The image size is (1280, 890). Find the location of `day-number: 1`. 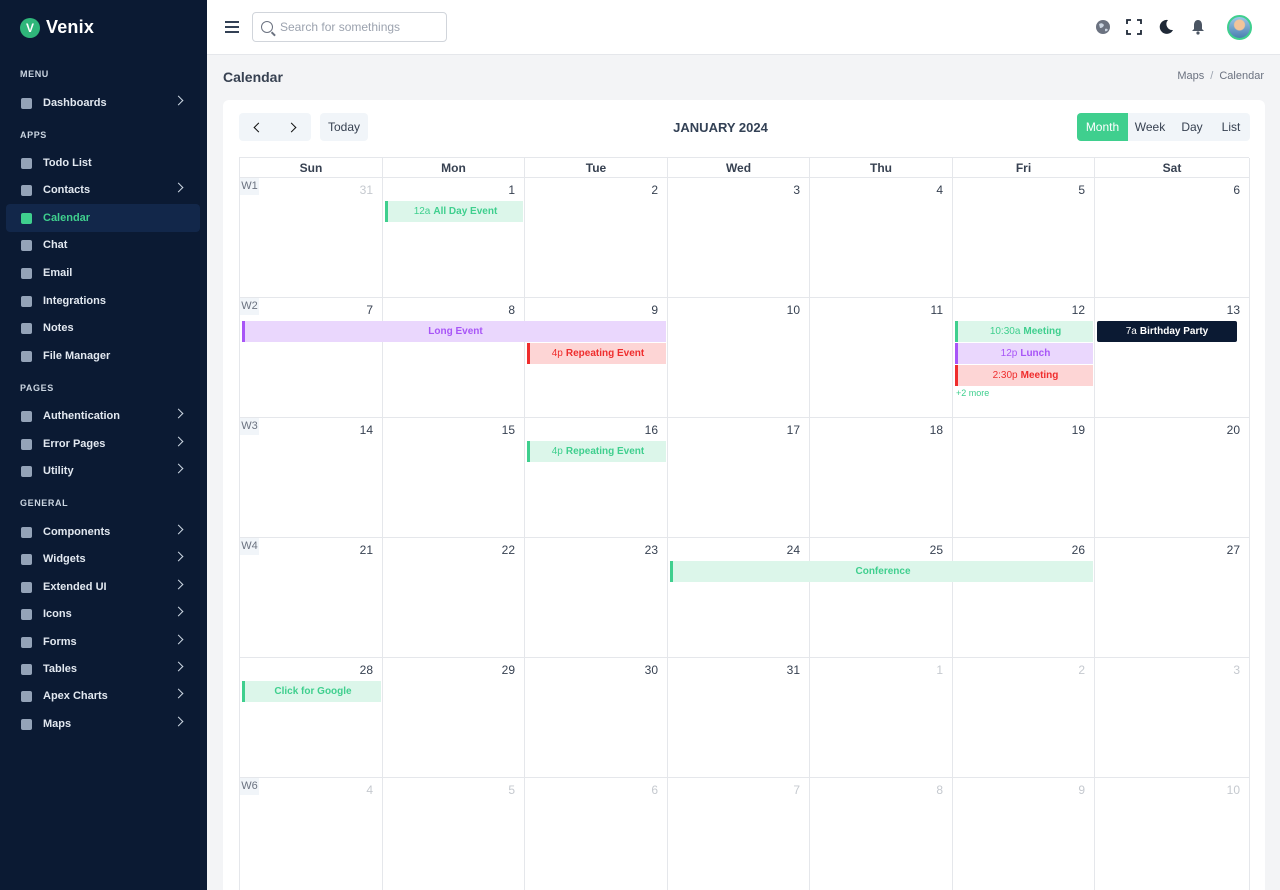

day-number: 1 is located at coordinates (939, 670).